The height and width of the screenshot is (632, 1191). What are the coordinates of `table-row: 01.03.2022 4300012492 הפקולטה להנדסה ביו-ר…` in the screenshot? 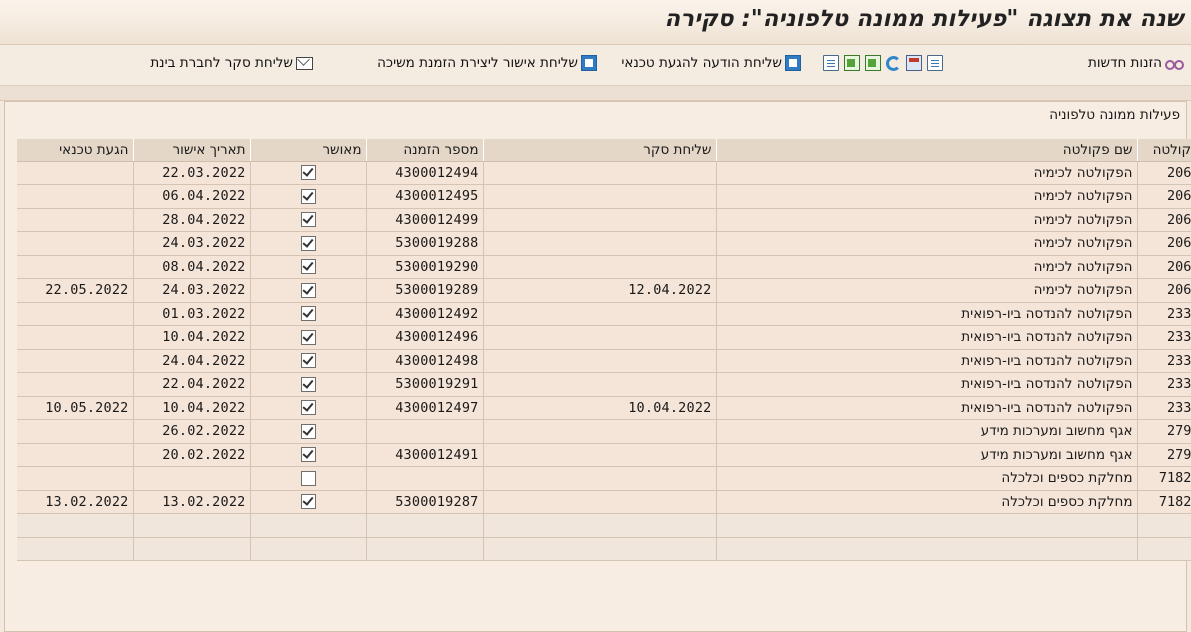 It's located at (604, 314).